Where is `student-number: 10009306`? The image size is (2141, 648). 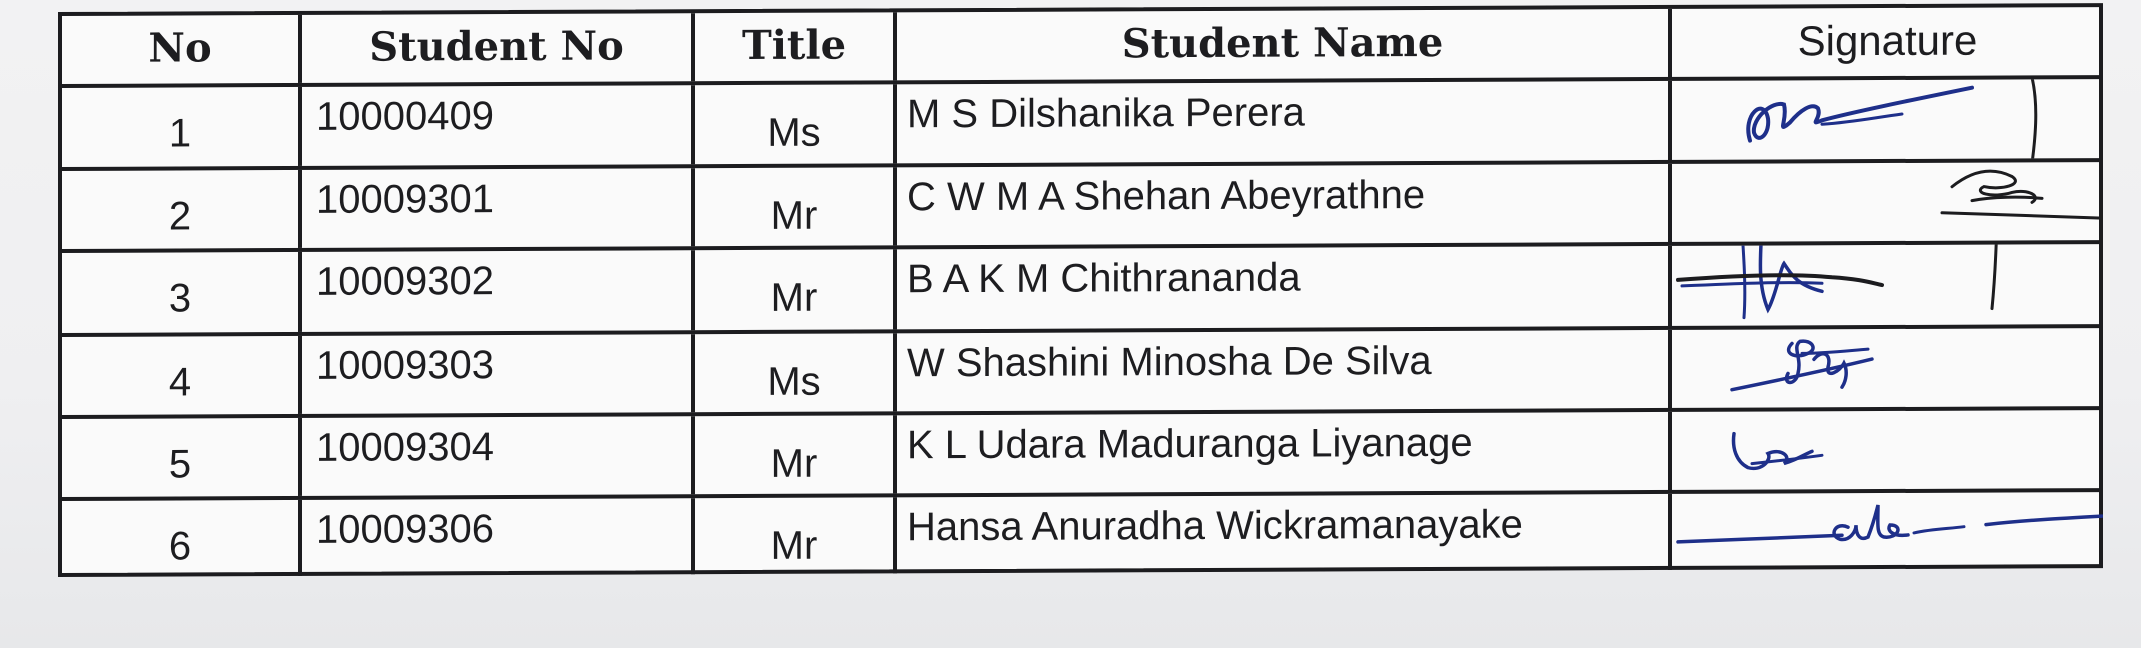
student-number: 10009306 is located at coordinates (498, 537).